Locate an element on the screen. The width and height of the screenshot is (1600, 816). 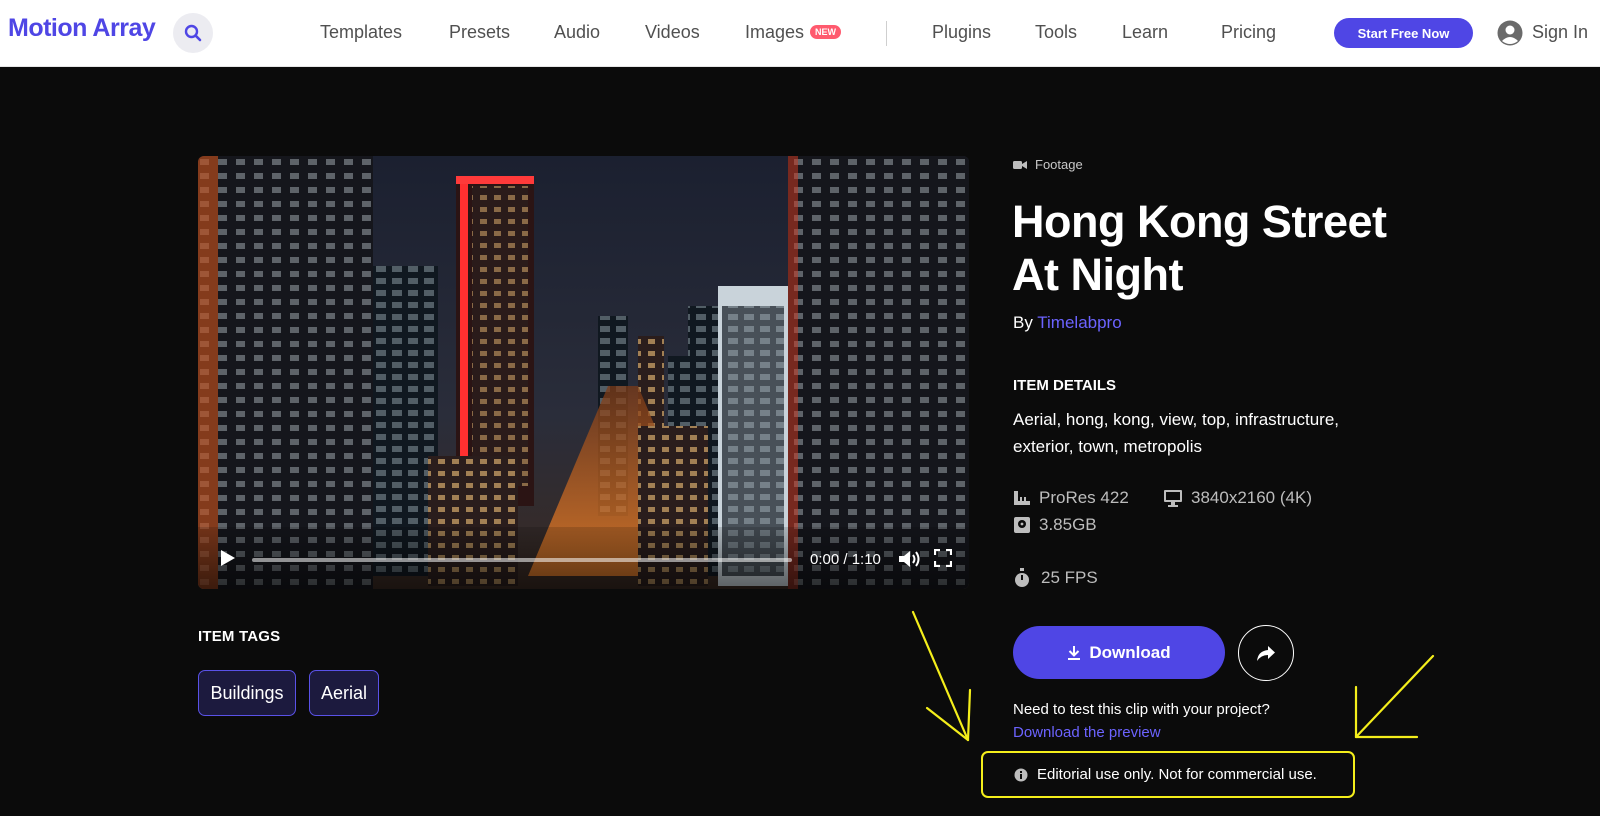
sign-in-link: Sign In is located at coordinates (1560, 32).